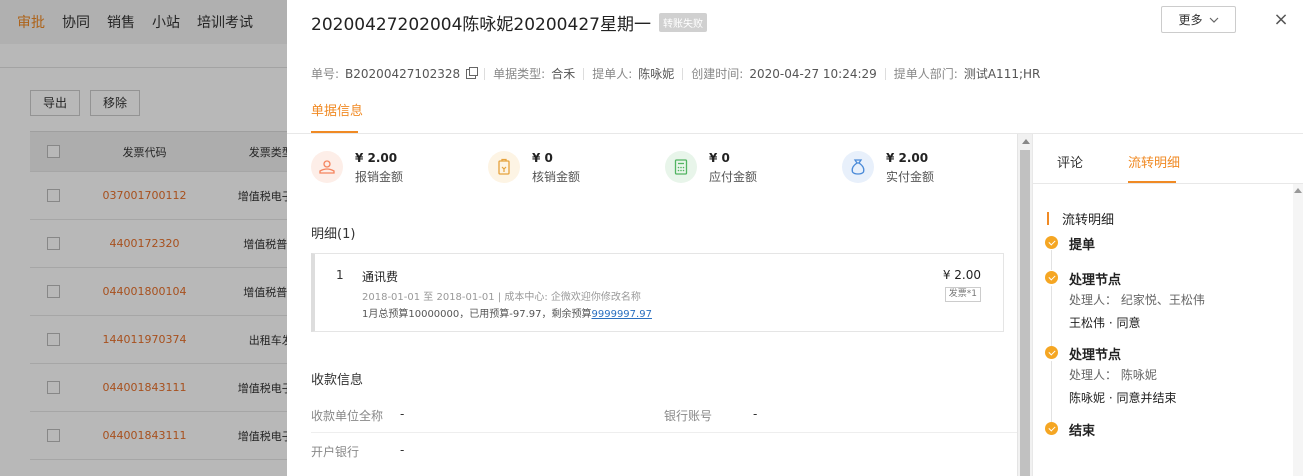 This screenshot has height=476, width=1303. I want to click on submitter-label: 提单人:, so click(612, 74).